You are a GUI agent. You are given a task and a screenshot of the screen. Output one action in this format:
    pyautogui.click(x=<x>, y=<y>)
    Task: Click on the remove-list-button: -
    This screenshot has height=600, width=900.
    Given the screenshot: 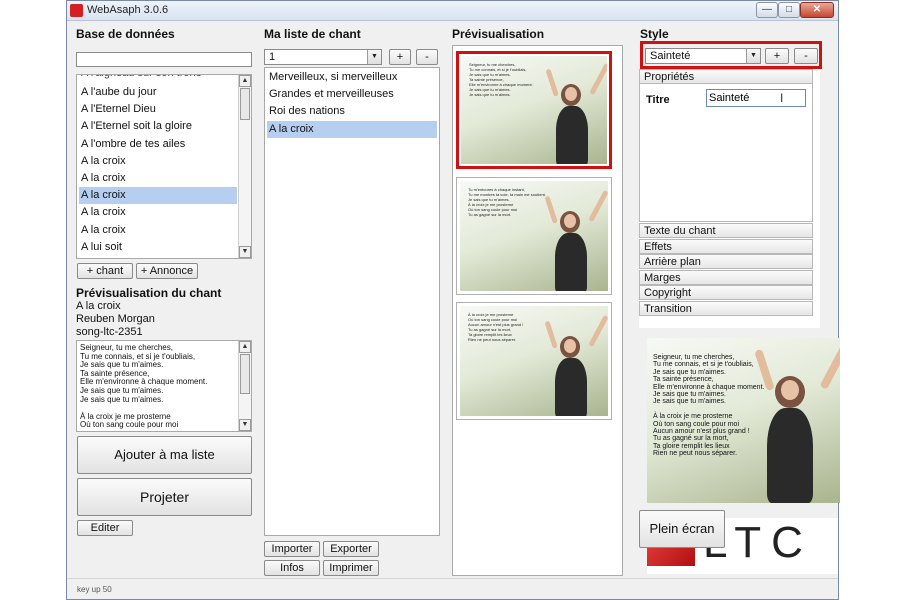 What is the action you would take?
    pyautogui.click(x=427, y=57)
    